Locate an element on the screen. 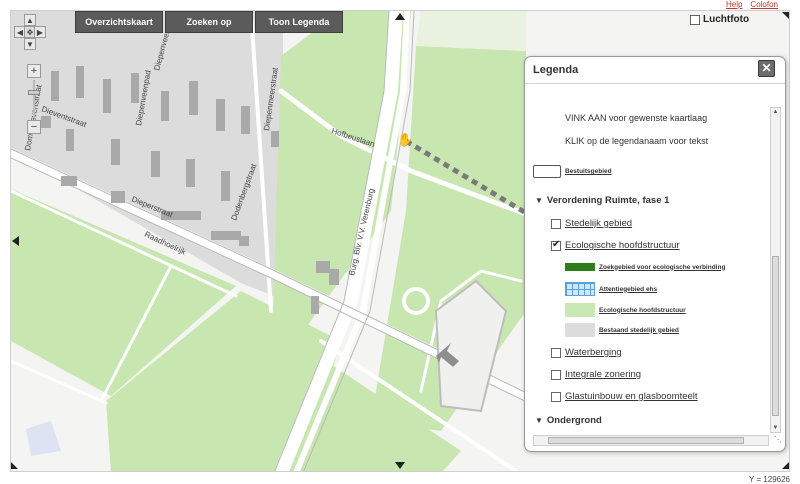  pan-up-arrow is located at coordinates (400, 16).